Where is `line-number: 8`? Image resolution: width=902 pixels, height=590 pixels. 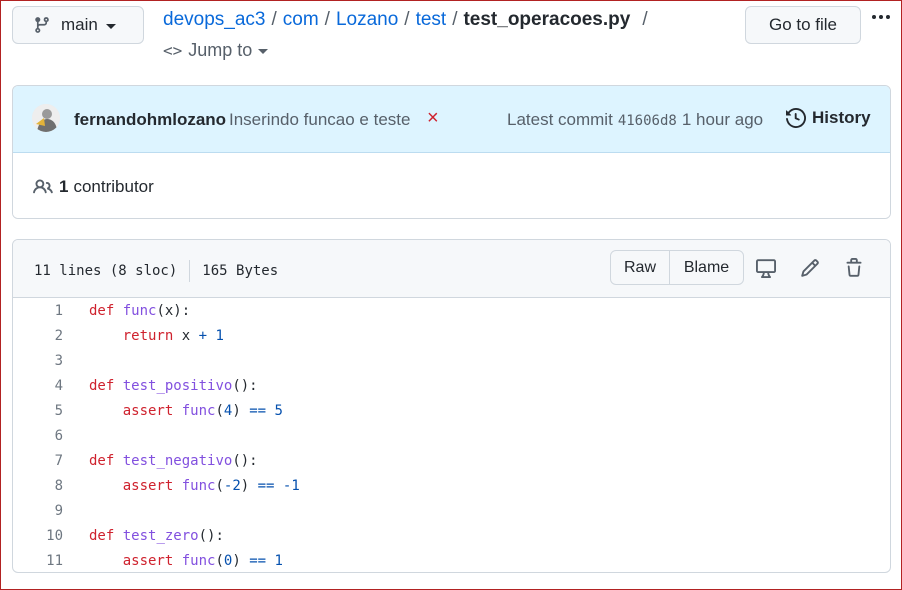 line-number: 8 is located at coordinates (38, 486).